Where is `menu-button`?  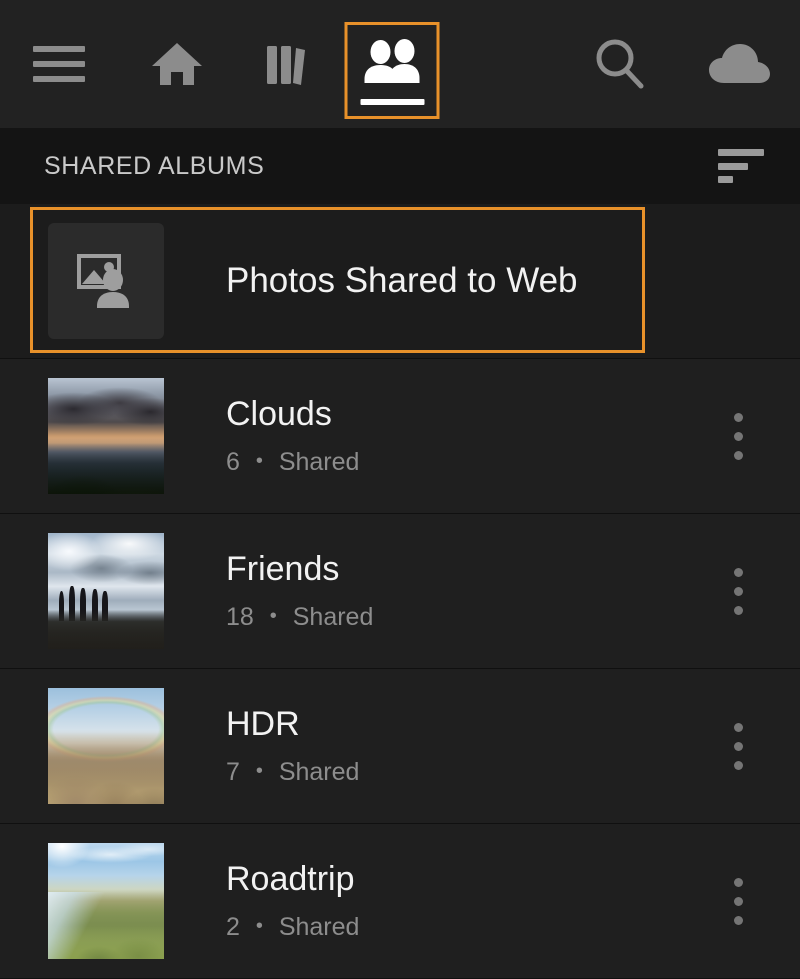
menu-button is located at coordinates (59, 64).